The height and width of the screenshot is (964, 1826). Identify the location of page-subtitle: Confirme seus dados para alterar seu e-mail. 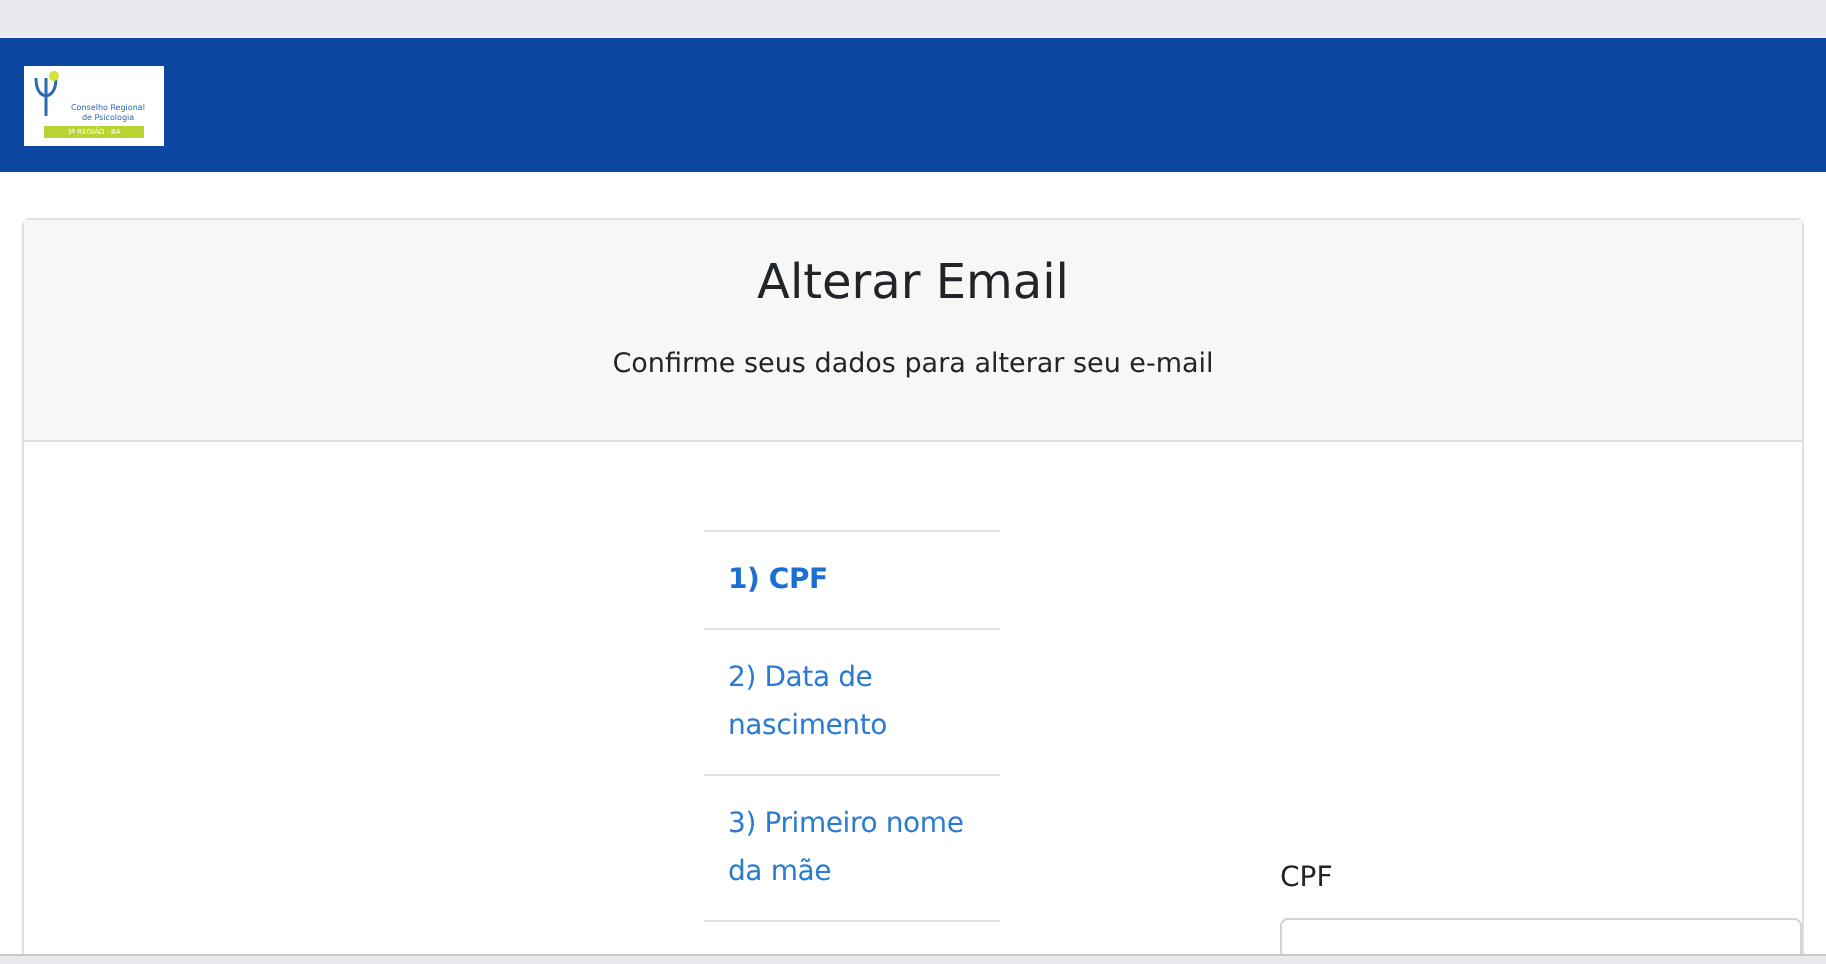
(913, 364).